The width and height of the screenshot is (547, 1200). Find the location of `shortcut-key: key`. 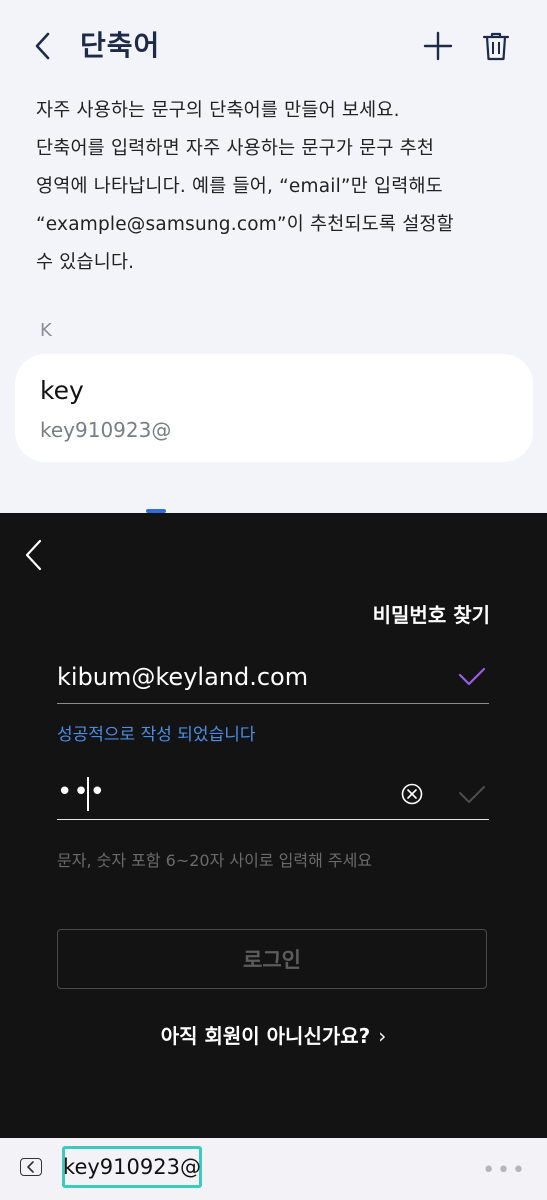

shortcut-key: key is located at coordinates (62, 390).